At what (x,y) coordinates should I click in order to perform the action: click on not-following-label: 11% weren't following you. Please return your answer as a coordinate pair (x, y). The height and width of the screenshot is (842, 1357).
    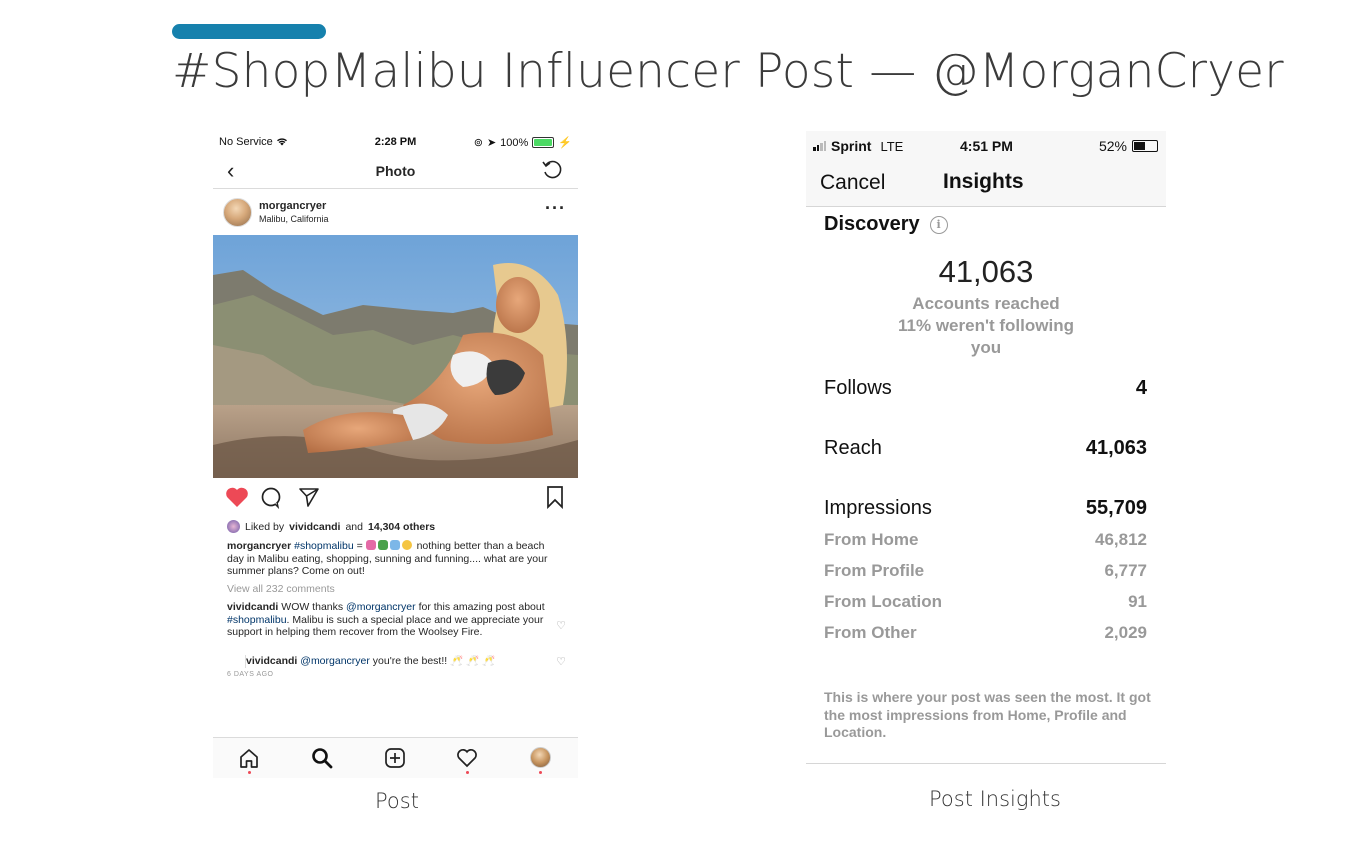
    Looking at the image, I should click on (986, 336).